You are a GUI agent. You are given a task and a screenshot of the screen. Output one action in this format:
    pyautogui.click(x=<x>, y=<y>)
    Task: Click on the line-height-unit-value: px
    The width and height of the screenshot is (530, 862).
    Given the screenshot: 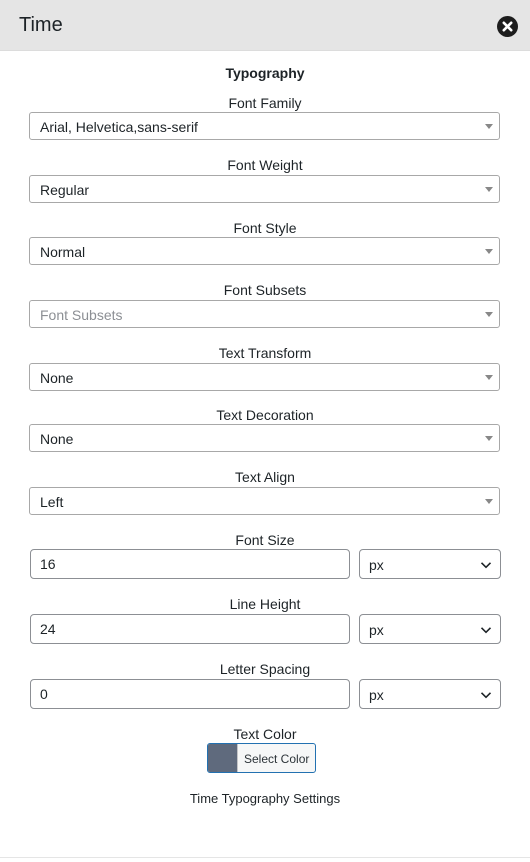 What is the action you would take?
    pyautogui.click(x=376, y=630)
    